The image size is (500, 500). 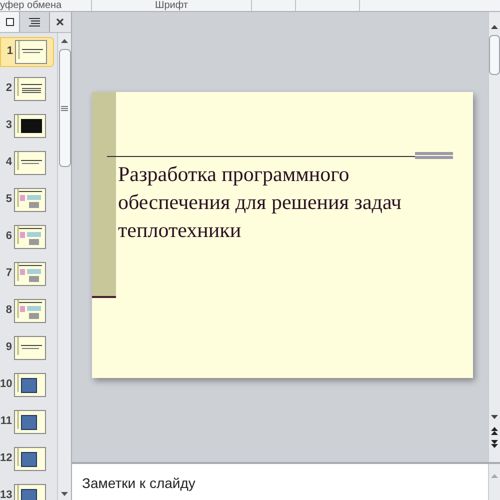 I want to click on slide-thumbnail: 6, so click(x=27, y=237).